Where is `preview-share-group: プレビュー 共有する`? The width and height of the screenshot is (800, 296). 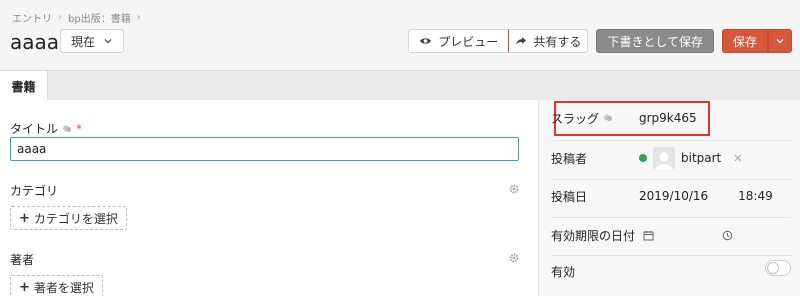 preview-share-group: プレビュー 共有する is located at coordinates (498, 41).